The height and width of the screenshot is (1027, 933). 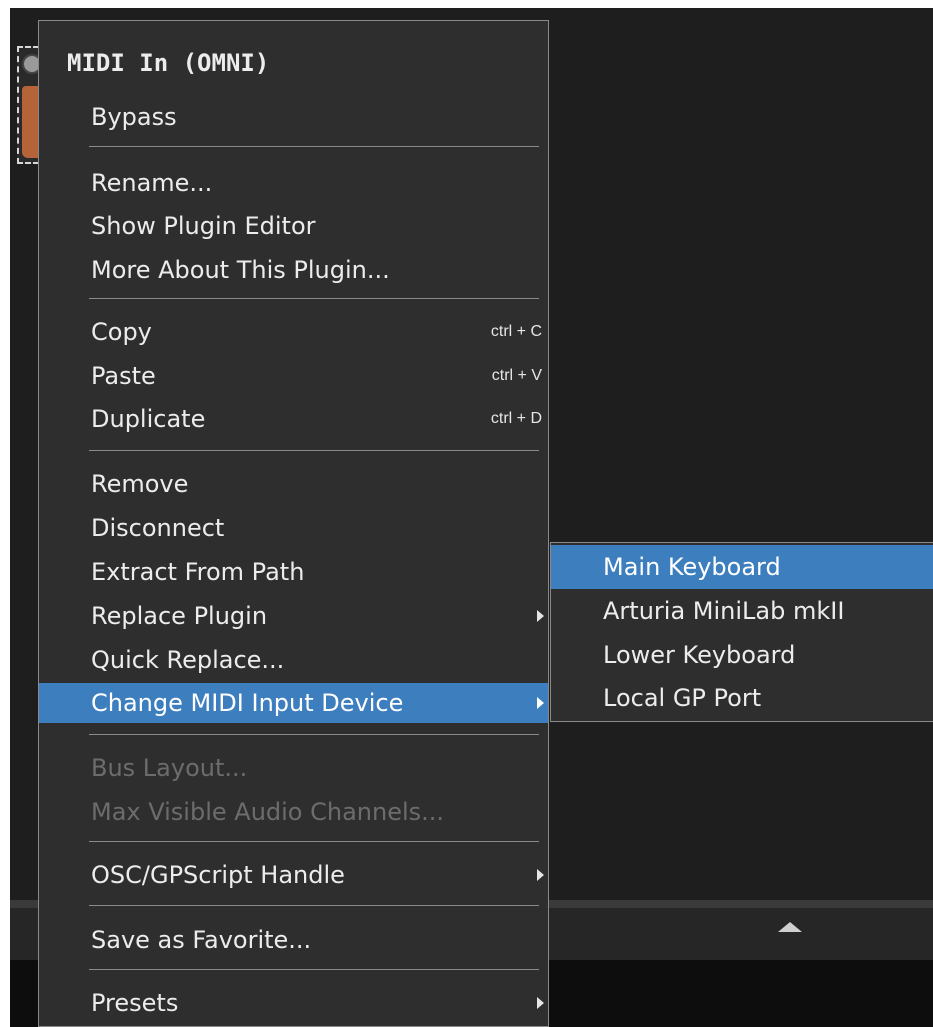 What do you see at coordinates (123, 376) in the screenshot?
I see `menu-item-label: Paste` at bounding box center [123, 376].